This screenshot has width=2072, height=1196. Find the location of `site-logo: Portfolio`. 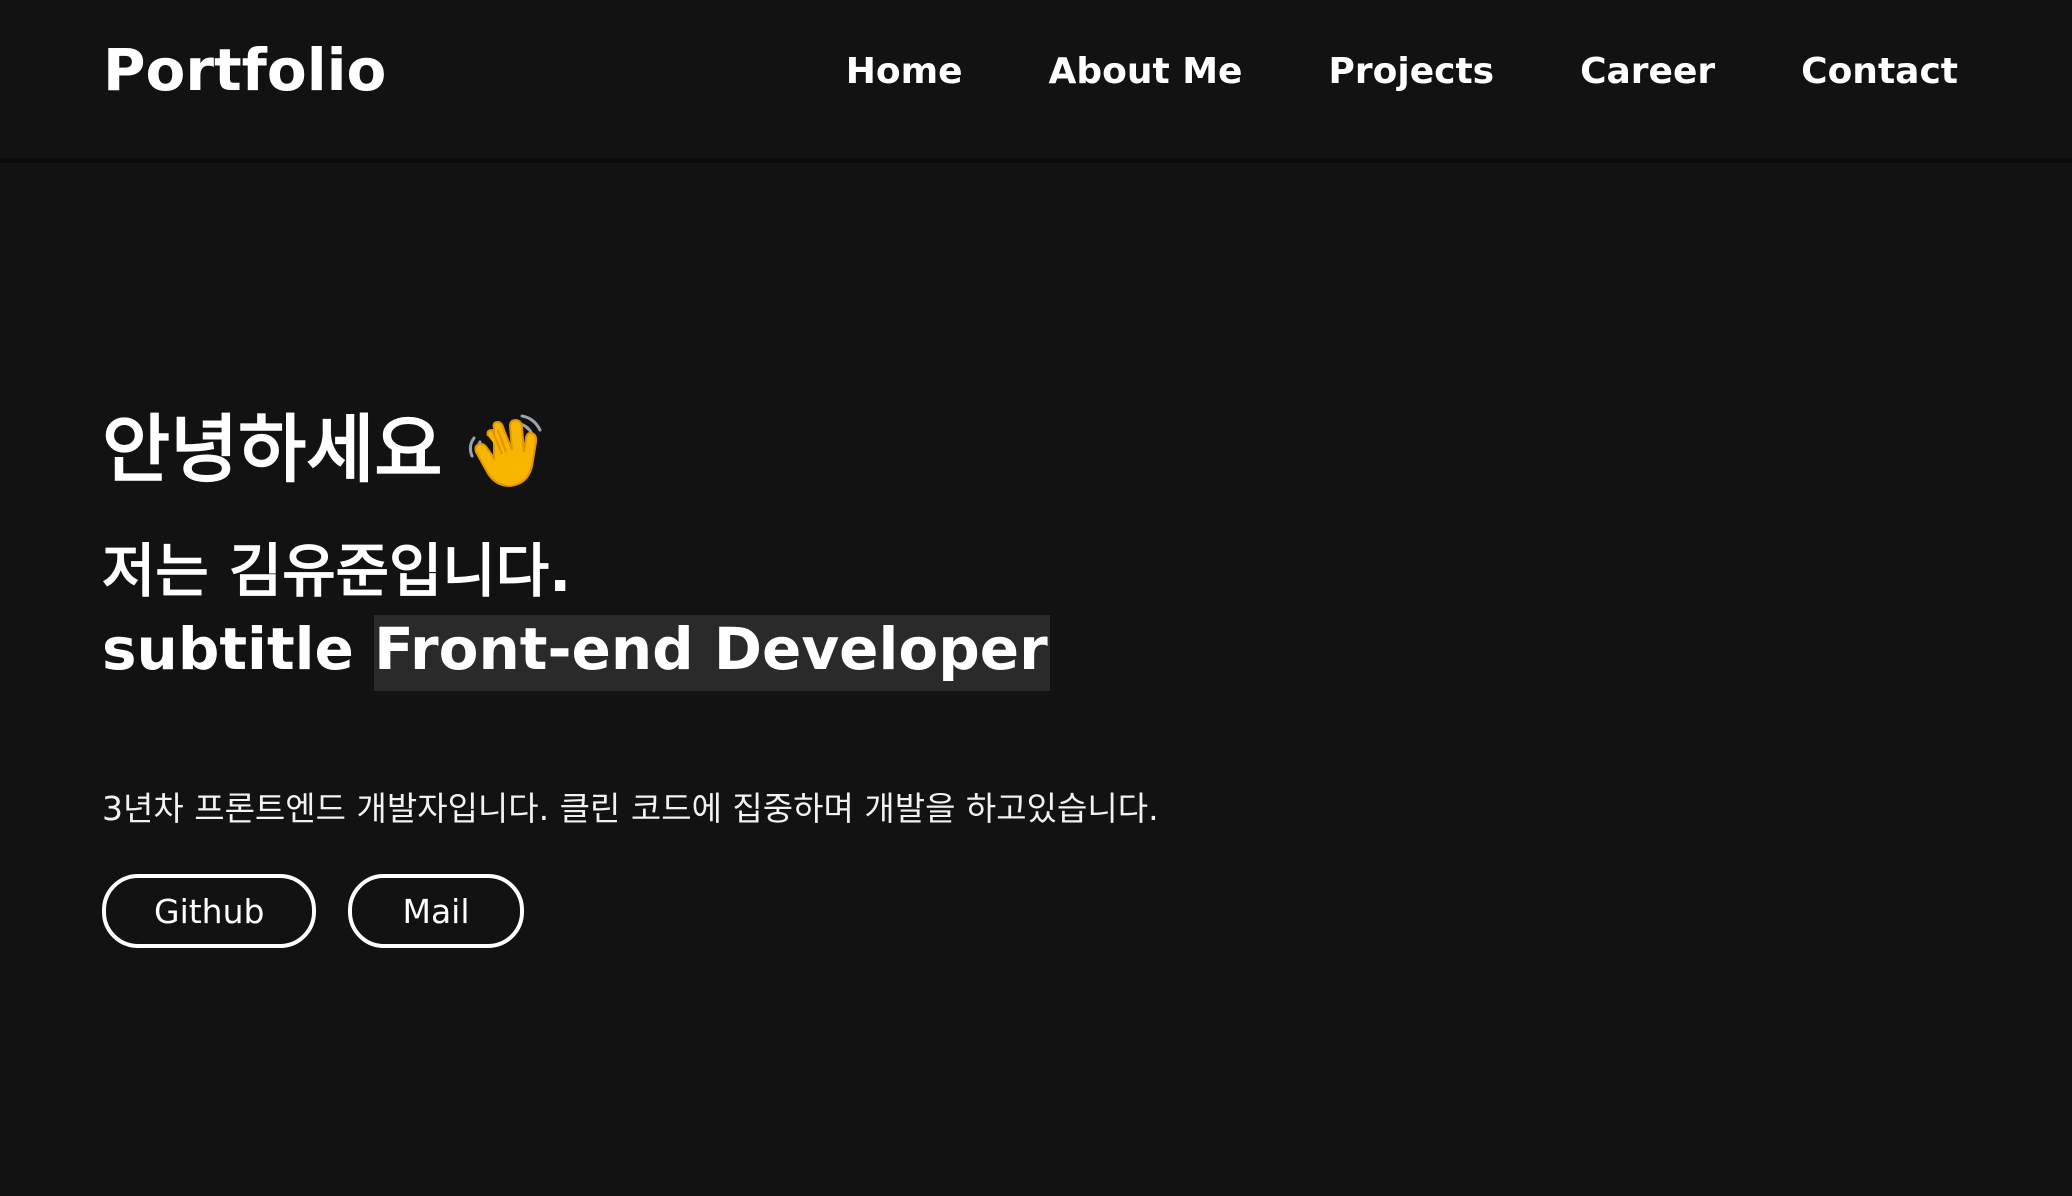

site-logo: Portfolio is located at coordinates (244, 70).